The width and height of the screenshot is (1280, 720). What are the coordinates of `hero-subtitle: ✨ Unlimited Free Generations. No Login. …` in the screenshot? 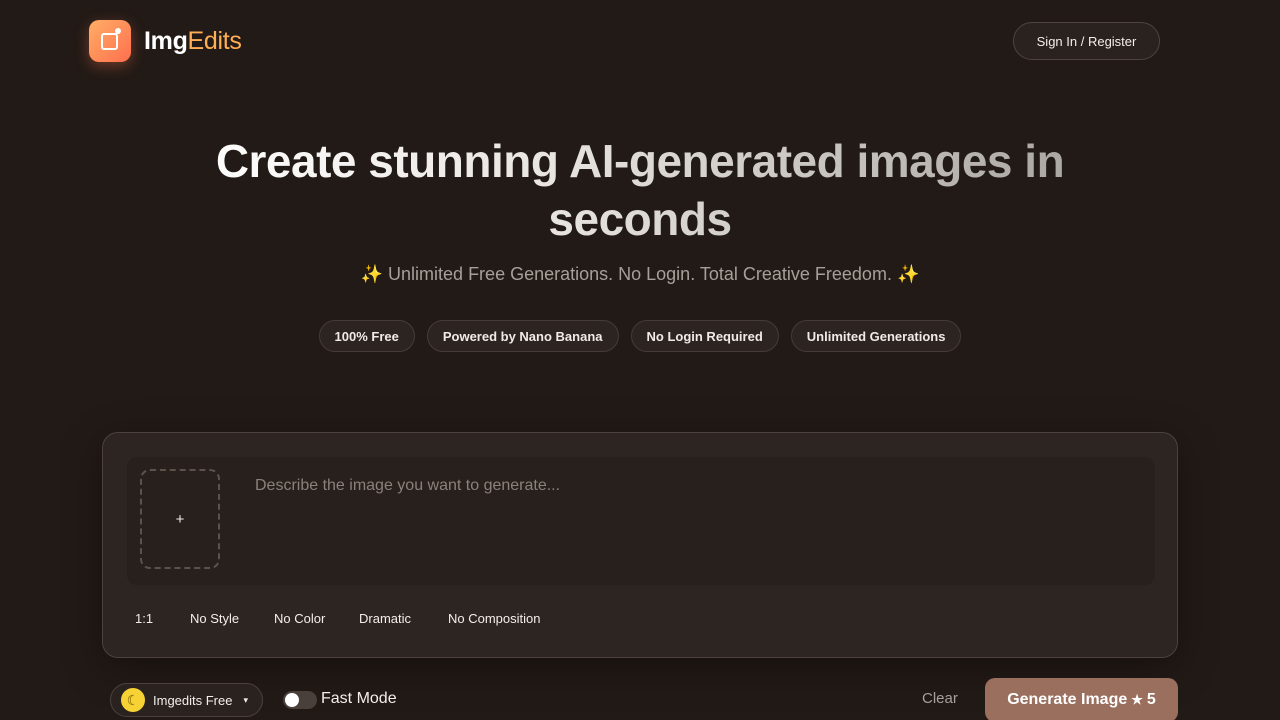 It's located at (640, 274).